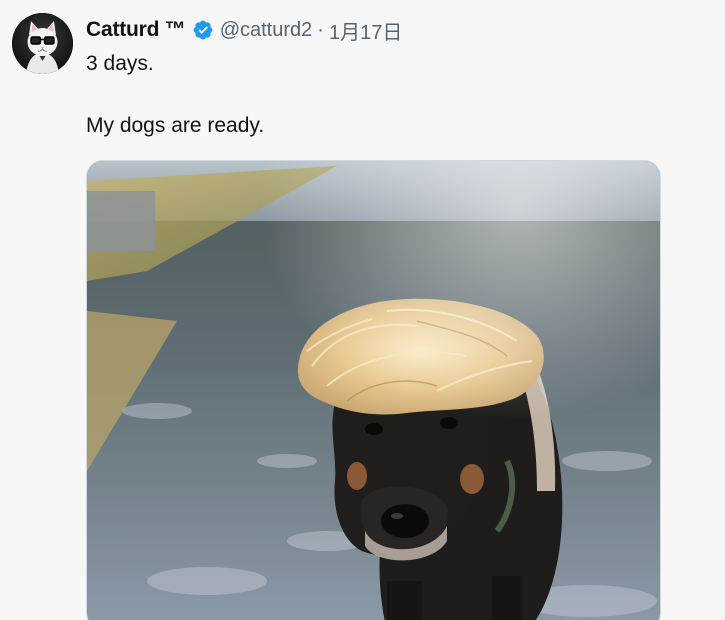  I want to click on tweet-text-line-2: My dogs are ready., so click(175, 125).